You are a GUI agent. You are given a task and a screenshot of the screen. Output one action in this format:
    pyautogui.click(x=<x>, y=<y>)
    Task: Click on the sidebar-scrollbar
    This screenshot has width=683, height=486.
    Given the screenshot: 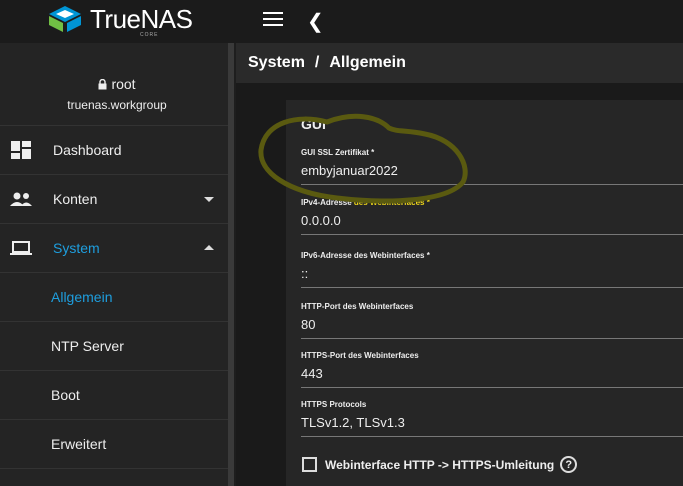 What is the action you would take?
    pyautogui.click(x=231, y=264)
    